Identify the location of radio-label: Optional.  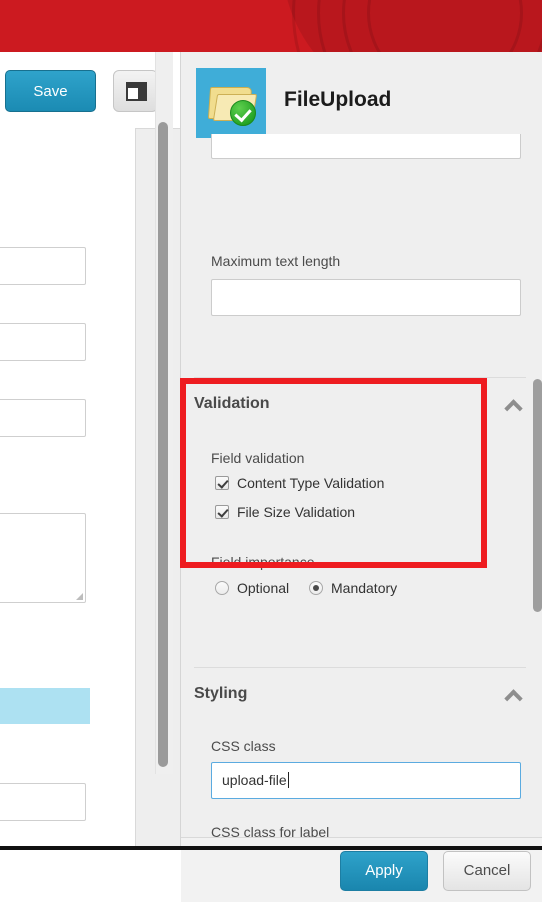
(263, 588).